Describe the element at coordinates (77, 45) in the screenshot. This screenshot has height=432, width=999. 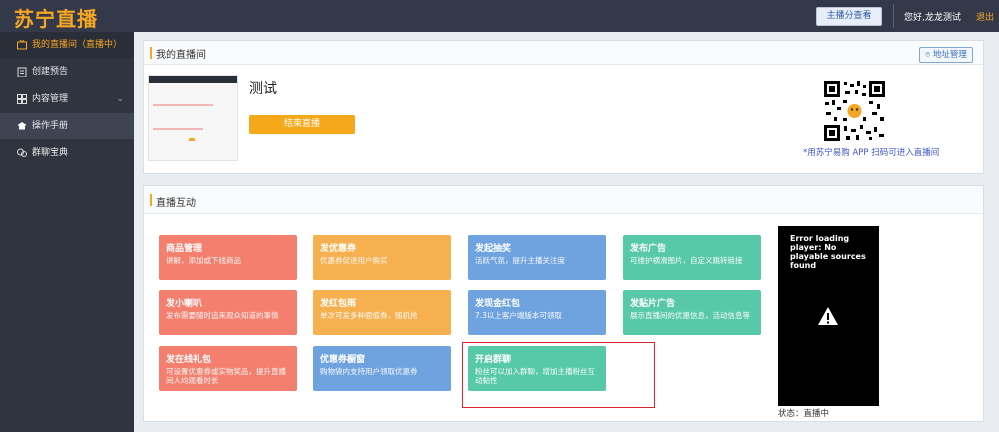
I see `sidebar-item-label: 我的直播间（直播中）` at that location.